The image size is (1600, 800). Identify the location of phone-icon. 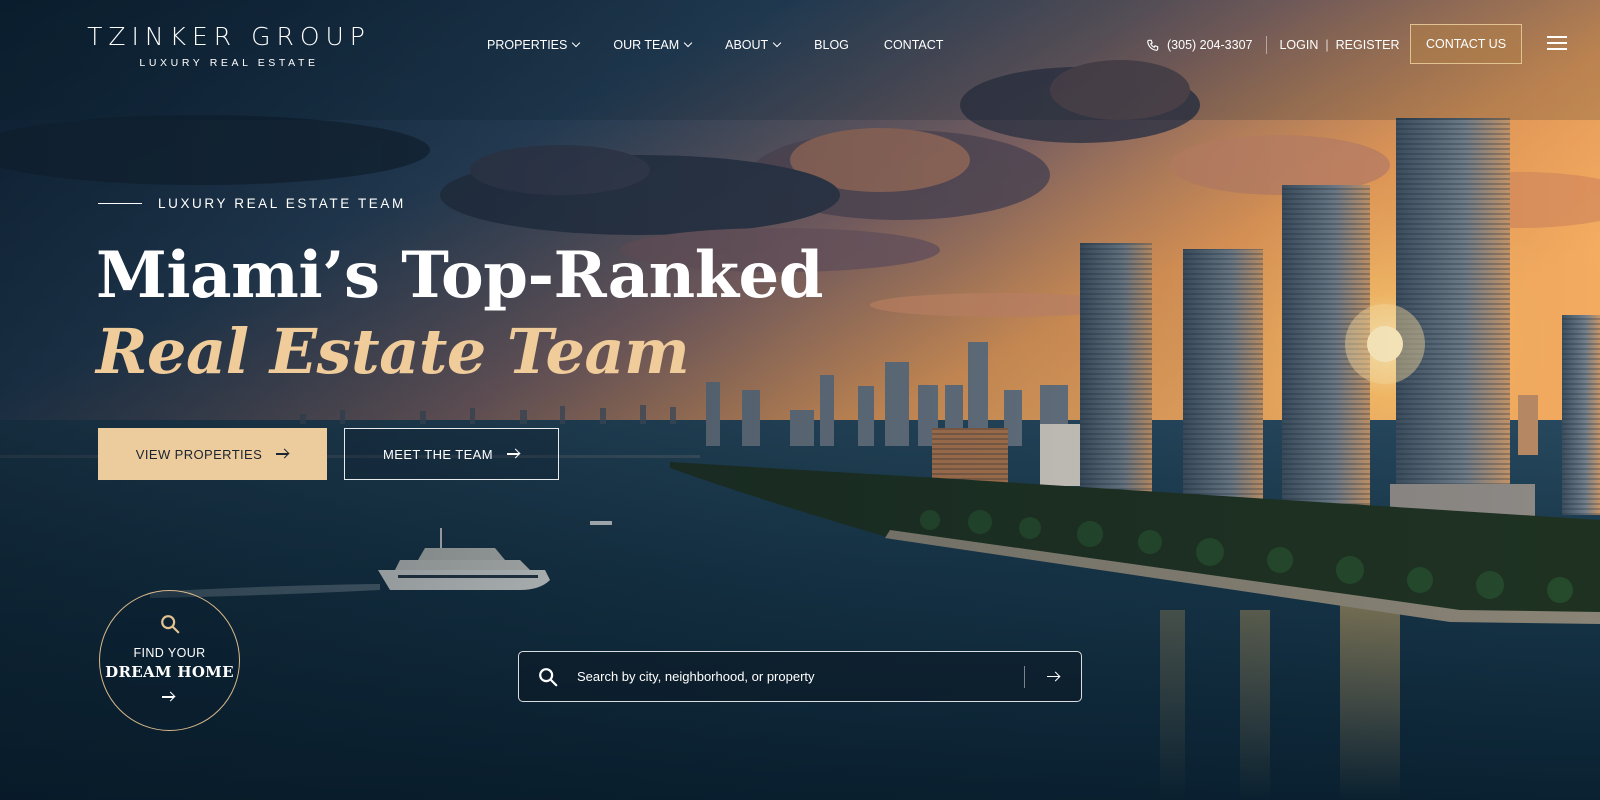
(1153, 45).